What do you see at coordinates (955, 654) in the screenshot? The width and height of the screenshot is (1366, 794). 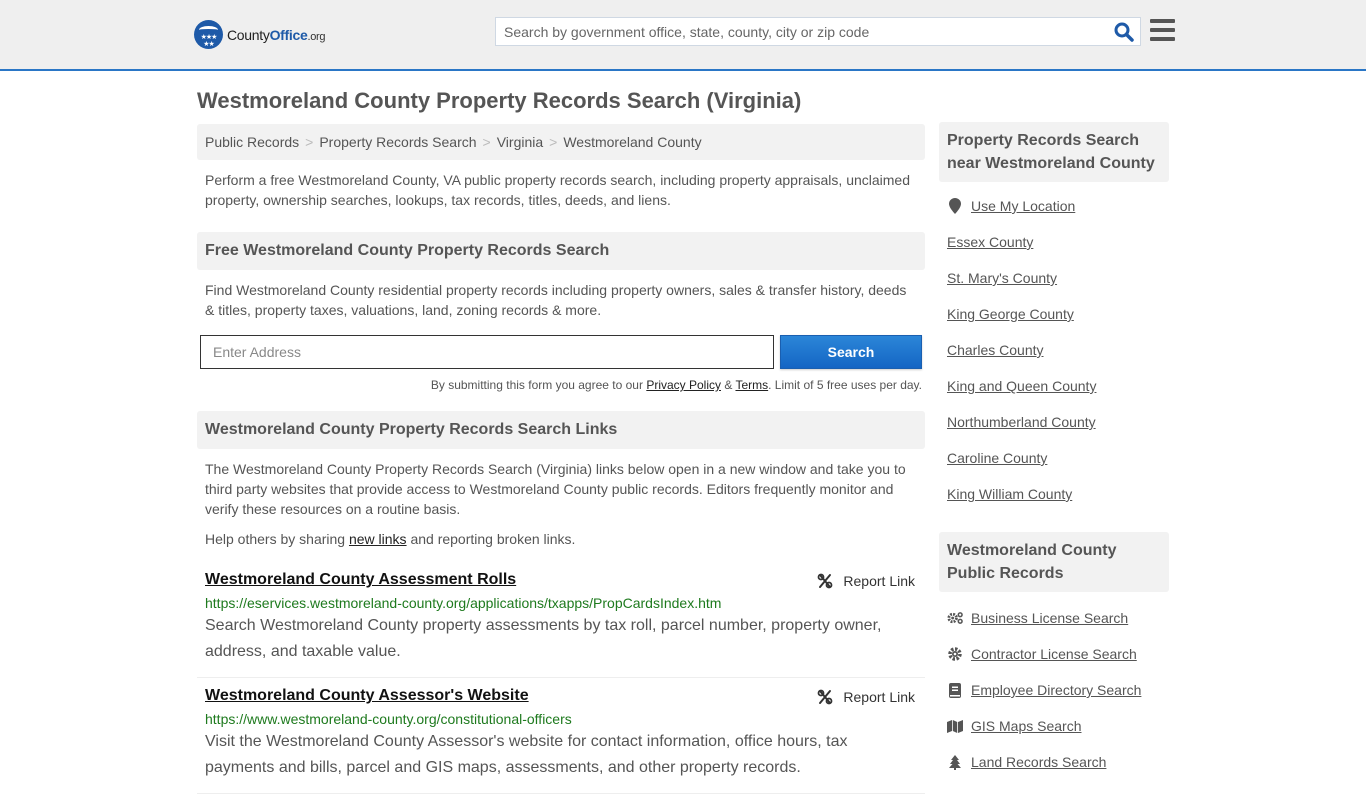 I see `gear-icon` at bounding box center [955, 654].